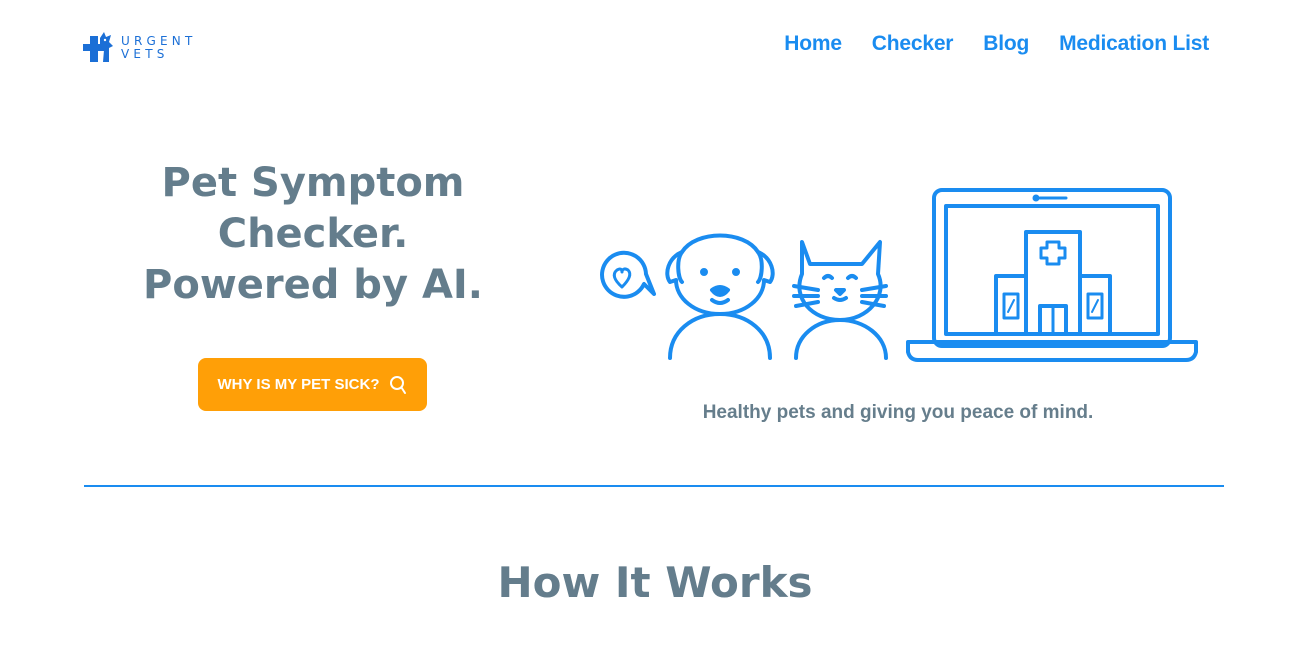 The width and height of the screenshot is (1310, 652). What do you see at coordinates (654, 486) in the screenshot?
I see `section-divider` at bounding box center [654, 486].